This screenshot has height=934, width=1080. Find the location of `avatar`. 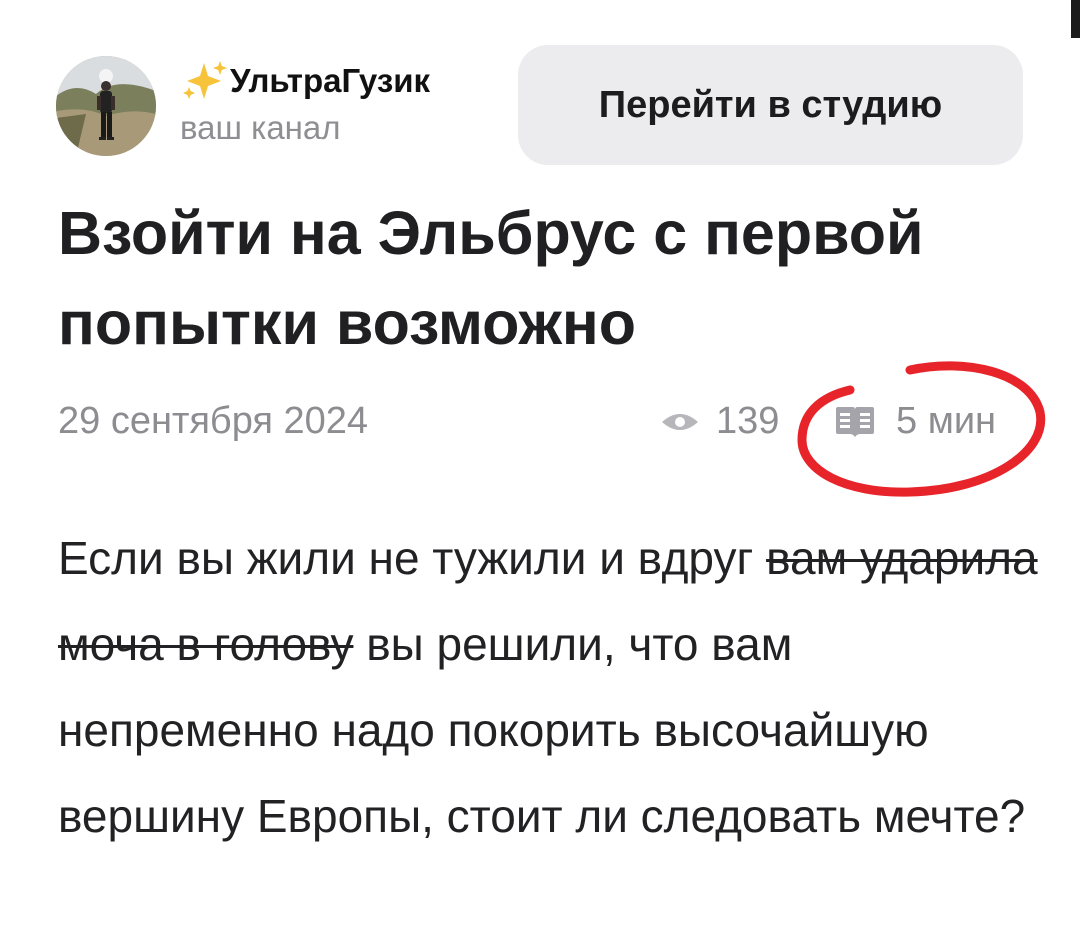

avatar is located at coordinates (106, 106).